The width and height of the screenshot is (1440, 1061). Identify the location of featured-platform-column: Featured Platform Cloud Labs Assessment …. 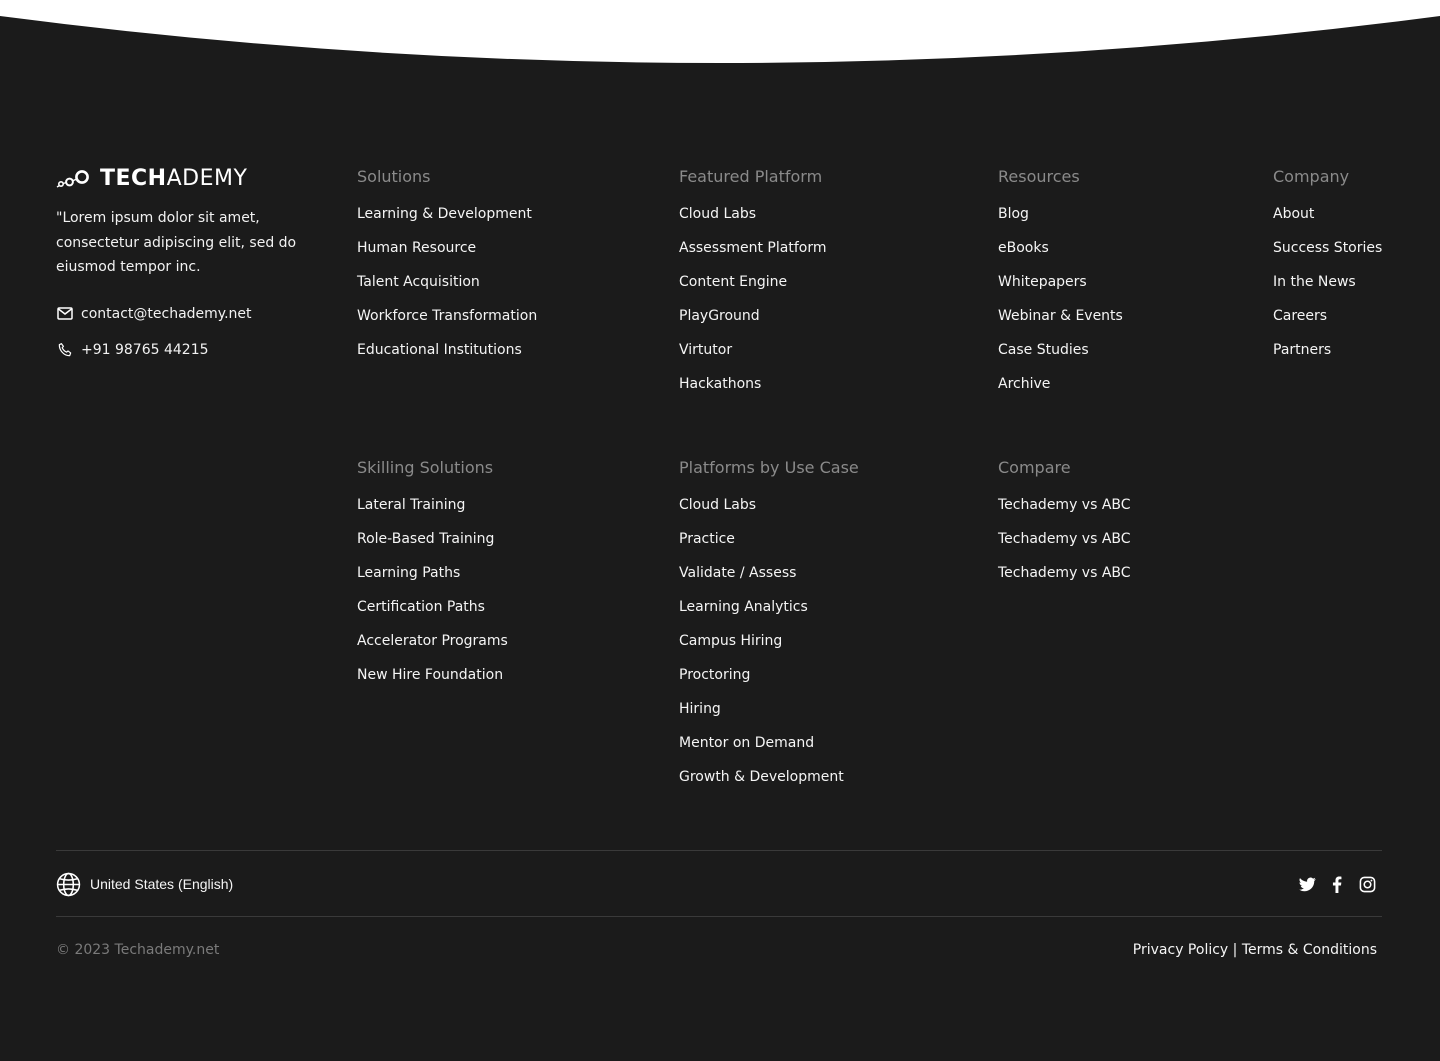
(752, 287).